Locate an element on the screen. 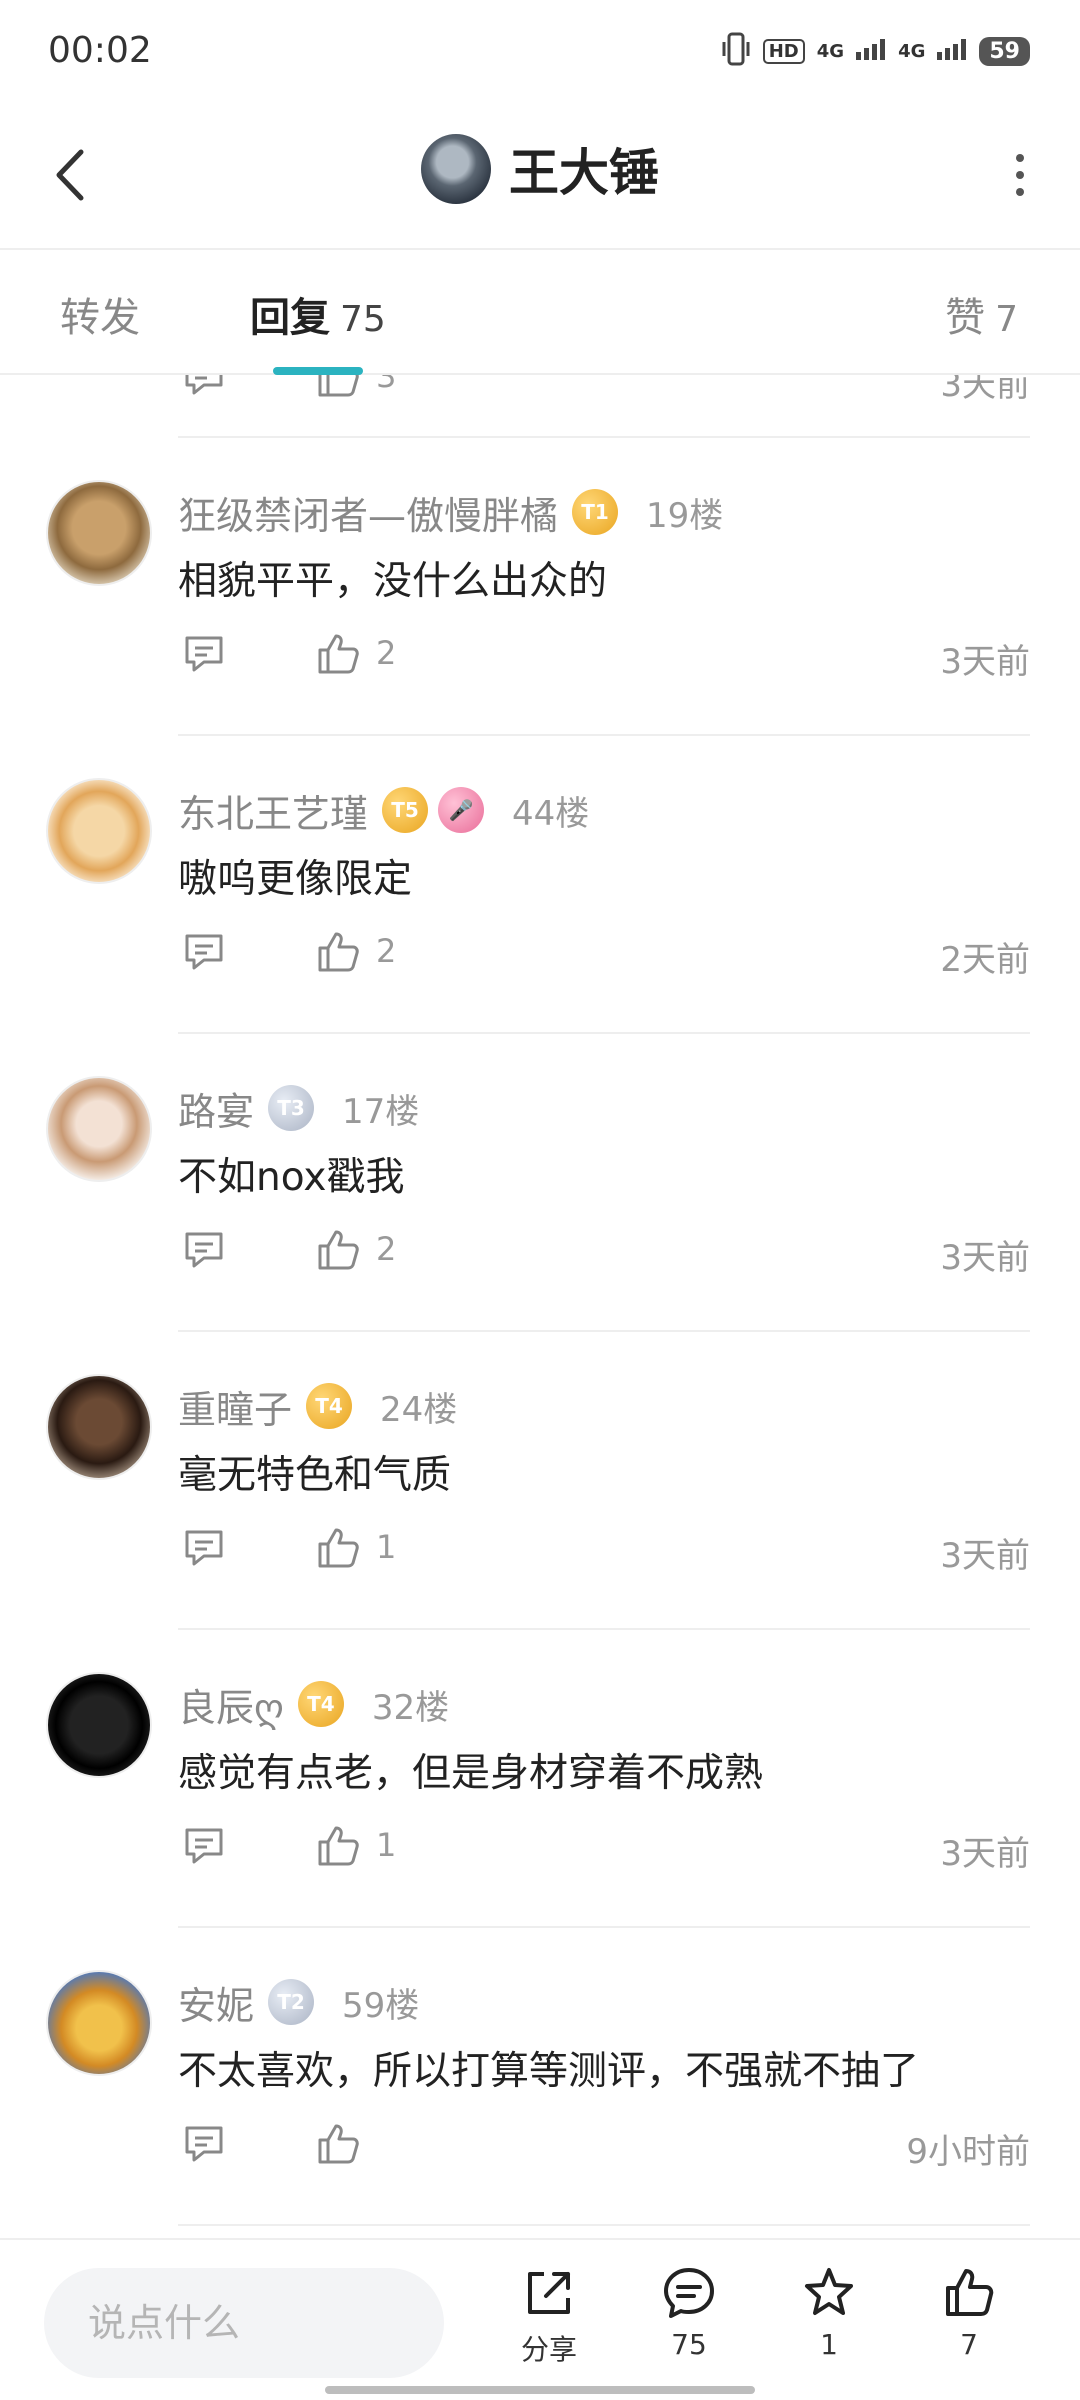 The width and height of the screenshot is (1080, 2400). comment-item: 重瞳子 T4 24楼 毫无特色和气质 1 3天前 is located at coordinates (540, 1481).